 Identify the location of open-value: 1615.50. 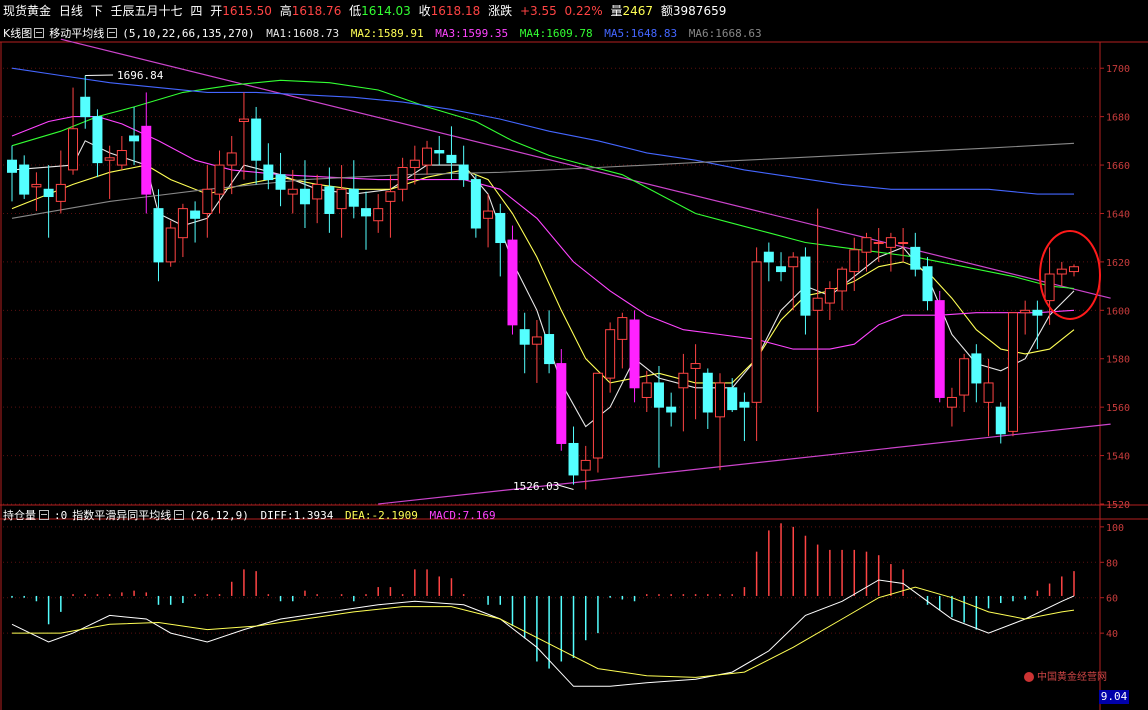
(247, 11).